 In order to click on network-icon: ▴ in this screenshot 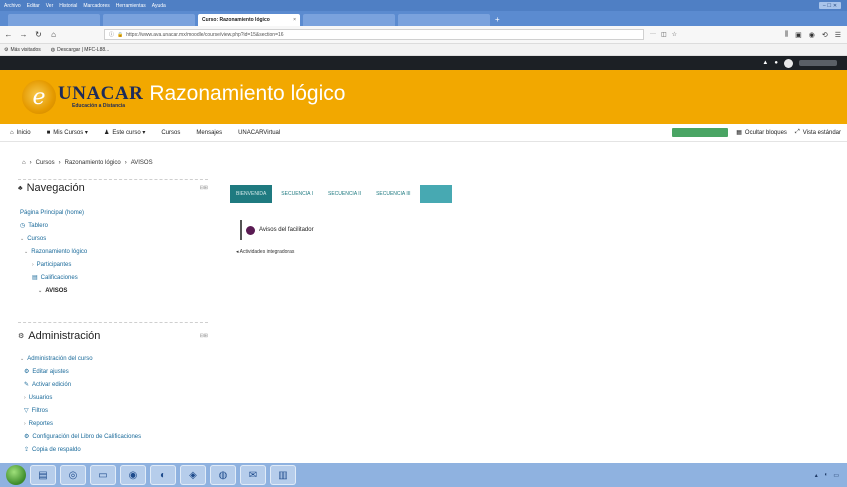, I will do `click(816, 475)`.